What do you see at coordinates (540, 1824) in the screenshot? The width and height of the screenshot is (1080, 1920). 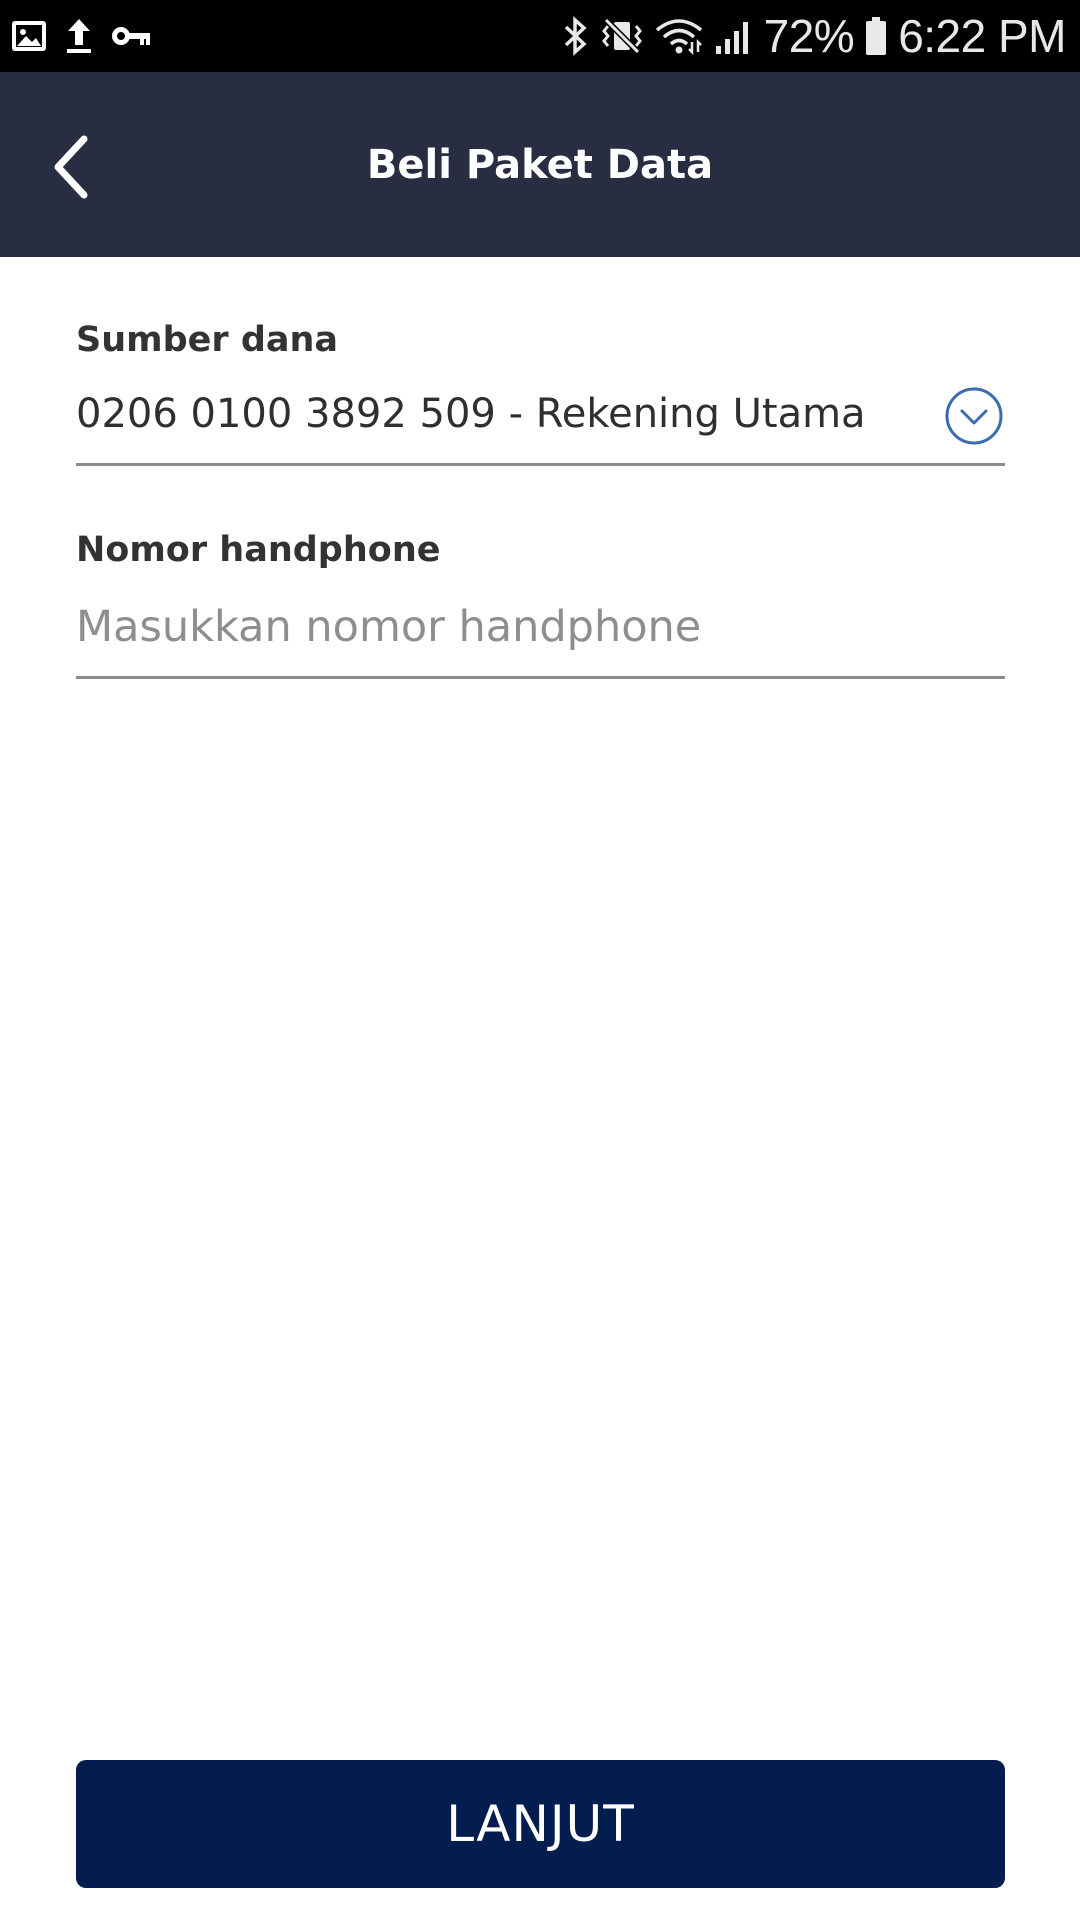 I see `continue-button: LANJUT` at bounding box center [540, 1824].